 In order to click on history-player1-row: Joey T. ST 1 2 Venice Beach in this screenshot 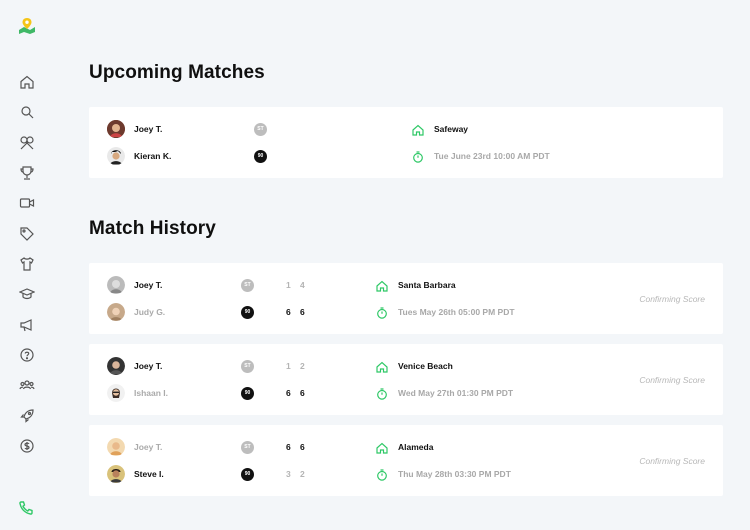, I will do `click(406, 366)`.